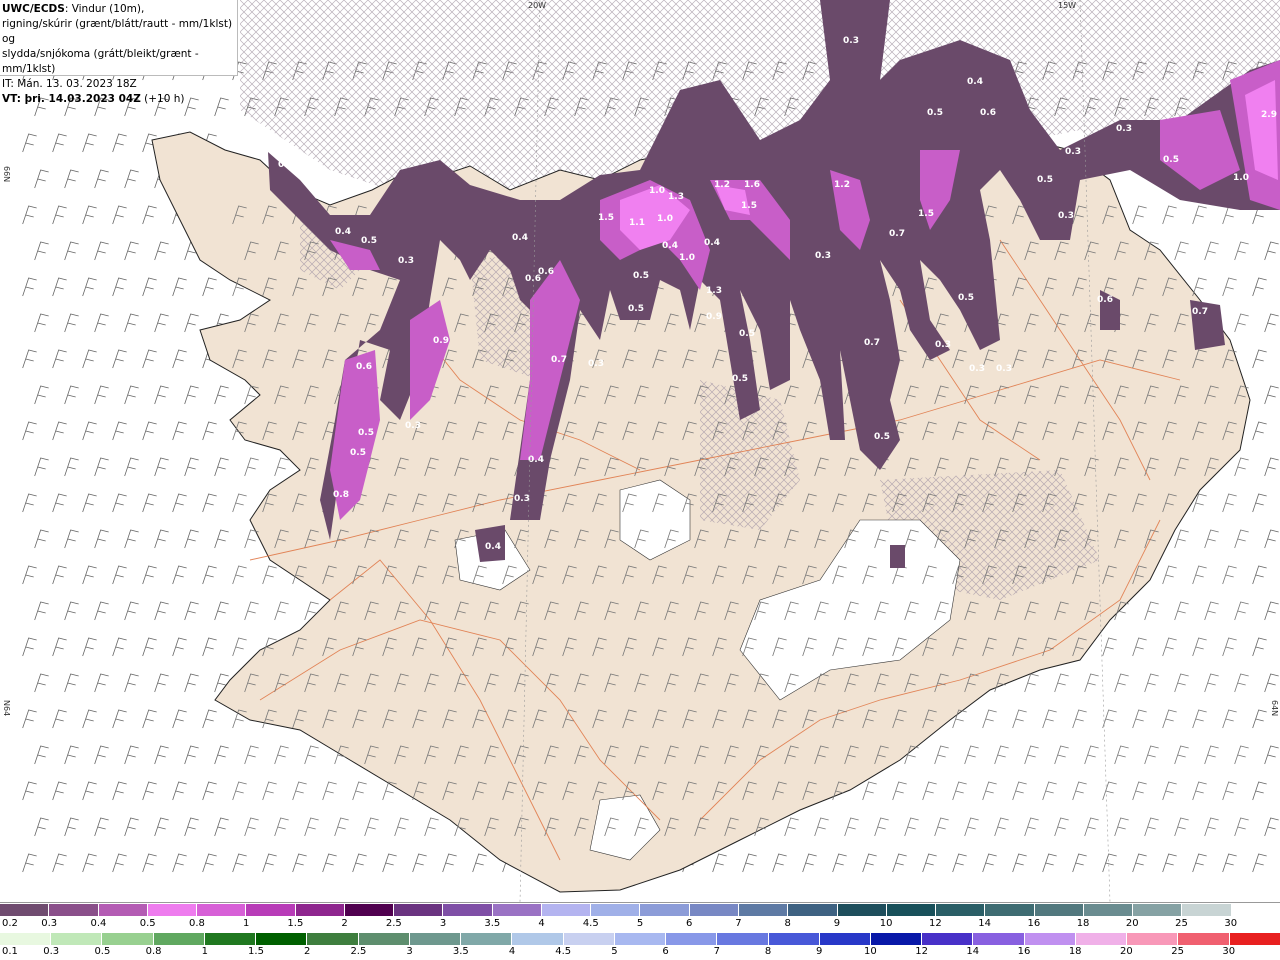 This screenshot has height=960, width=1280. I want to click on snow-legend-tick-label: 5, so click(640, 923).